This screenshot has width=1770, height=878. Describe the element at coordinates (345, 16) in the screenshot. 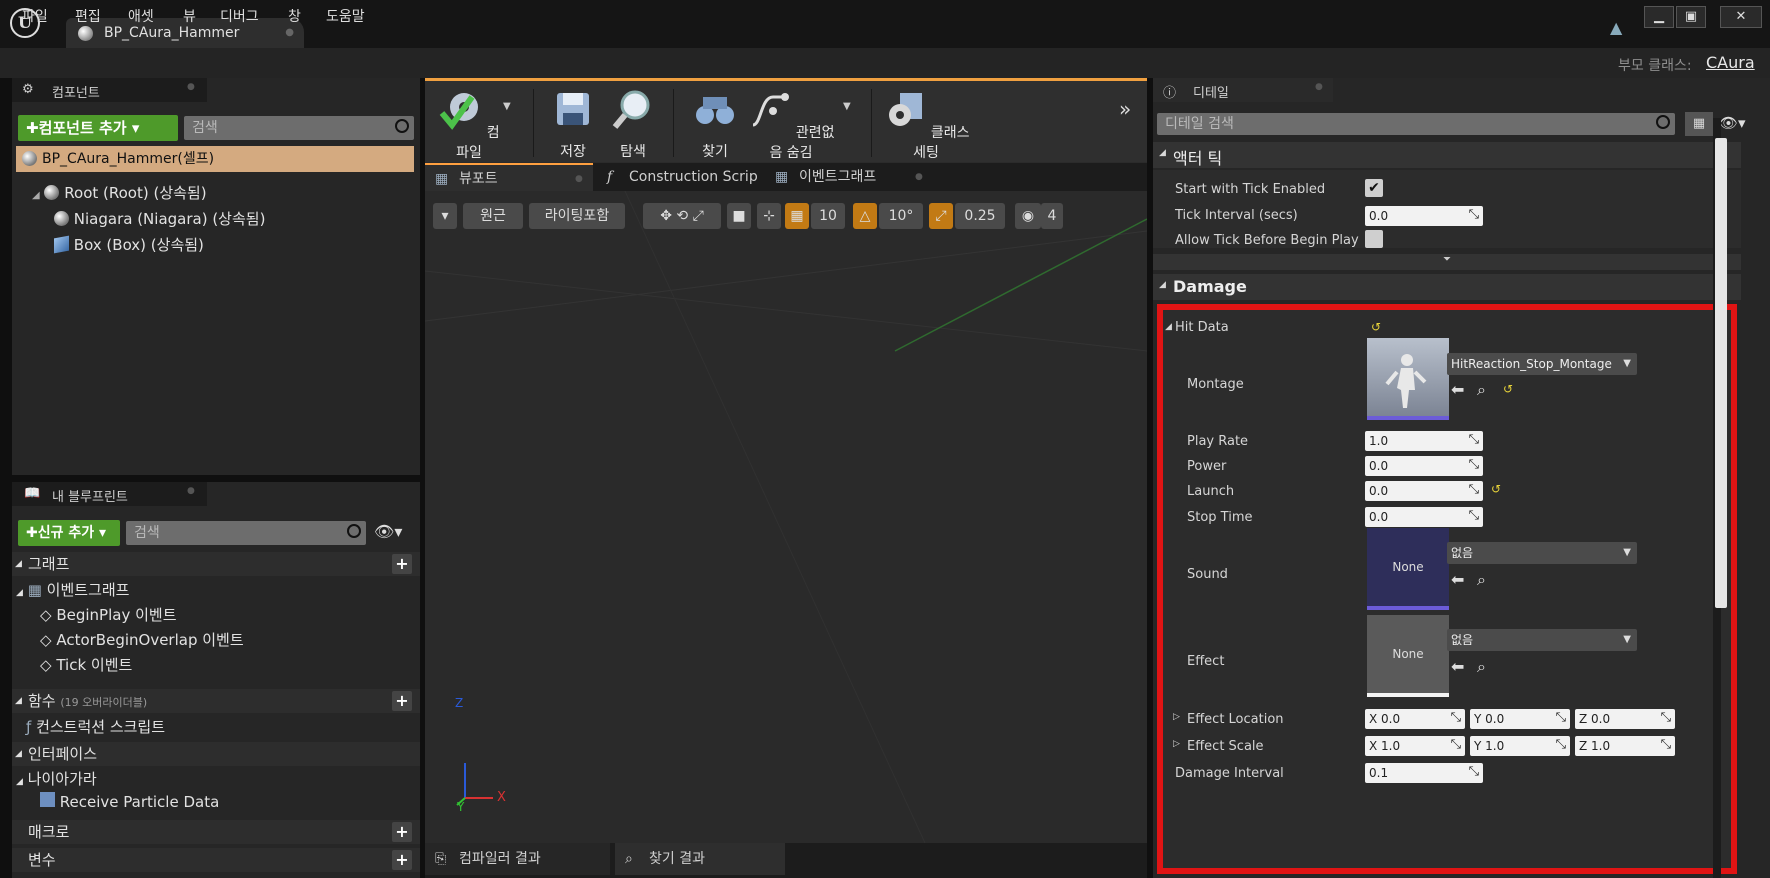

I see `menu-help: 도움말` at that location.